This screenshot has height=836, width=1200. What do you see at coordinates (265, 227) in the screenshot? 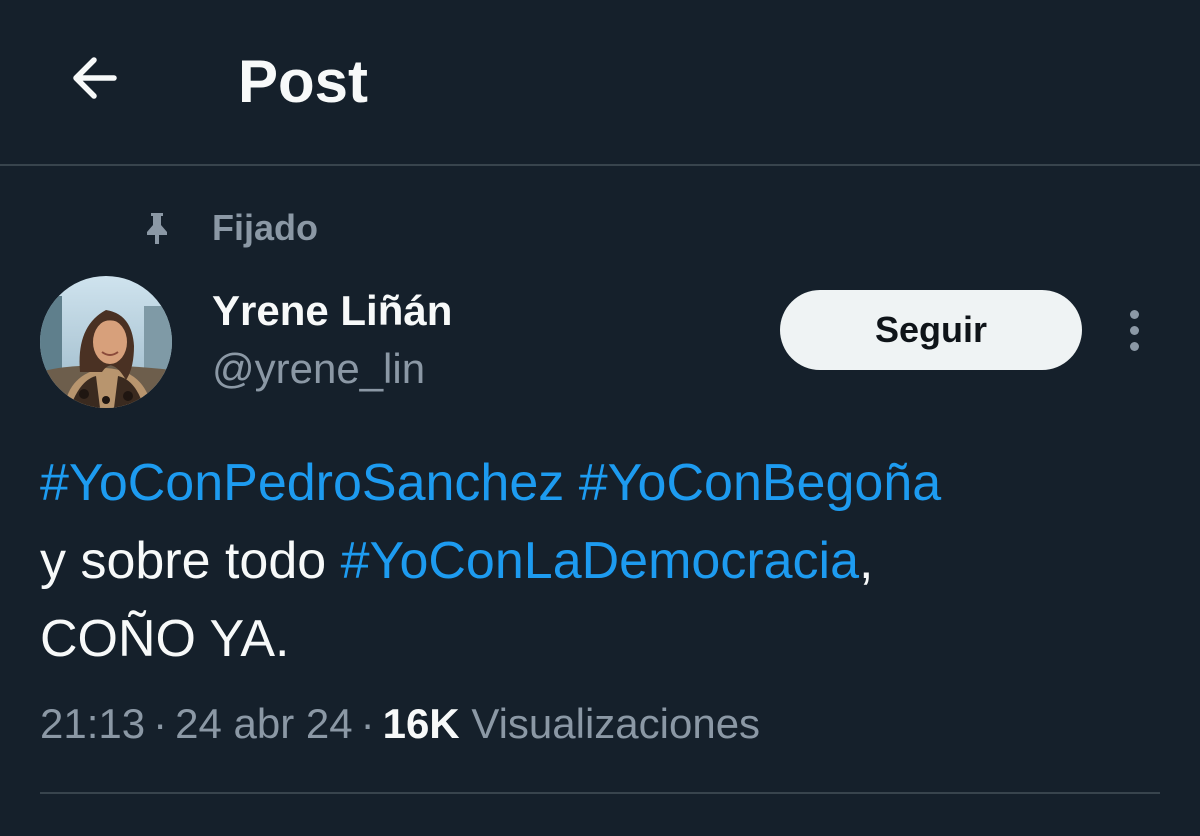
I see `pinned-label: Fijado` at bounding box center [265, 227].